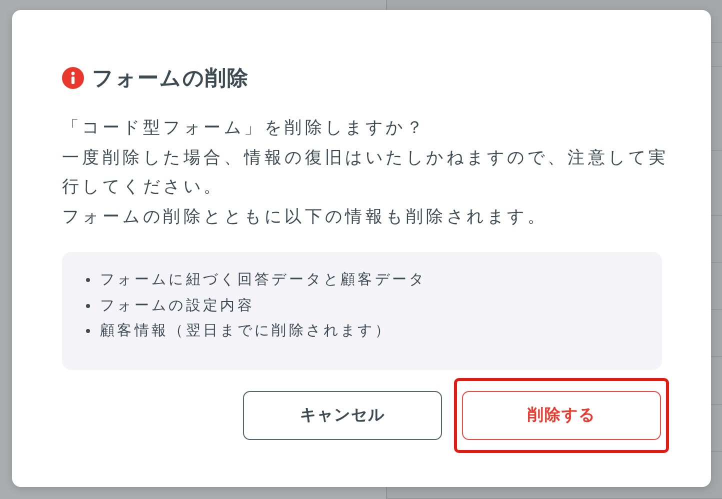 The width and height of the screenshot is (722, 499). I want to click on list-item-text: フォームの設定内容, so click(177, 306).